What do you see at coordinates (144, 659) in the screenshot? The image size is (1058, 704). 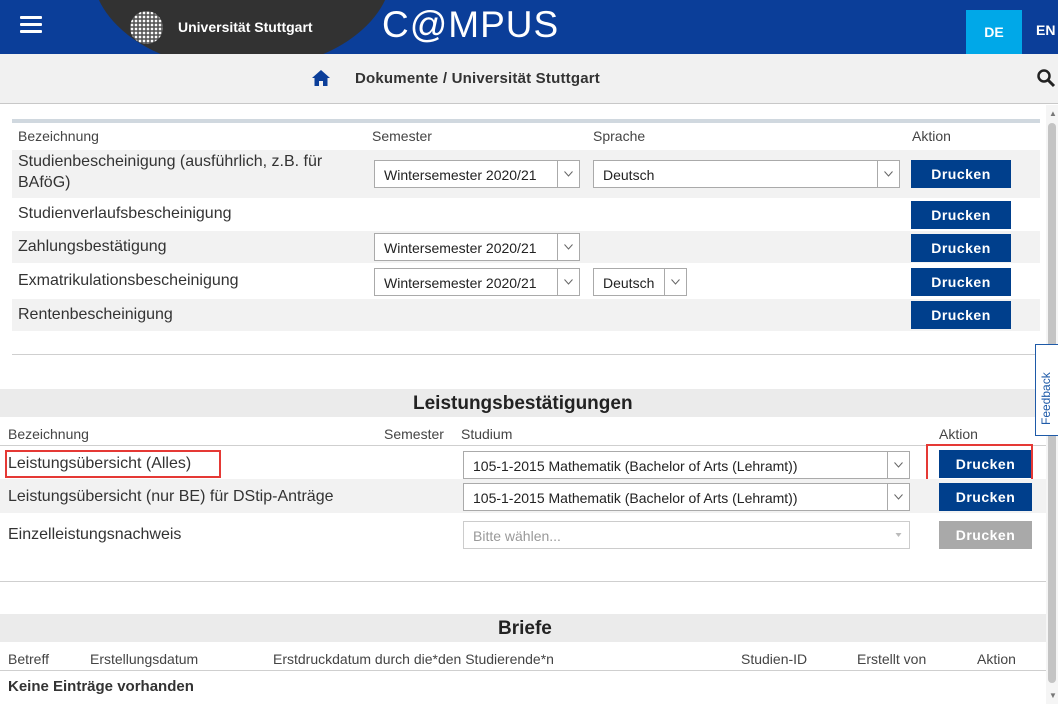 I see `column-header-created: Erstellungsdatum` at bounding box center [144, 659].